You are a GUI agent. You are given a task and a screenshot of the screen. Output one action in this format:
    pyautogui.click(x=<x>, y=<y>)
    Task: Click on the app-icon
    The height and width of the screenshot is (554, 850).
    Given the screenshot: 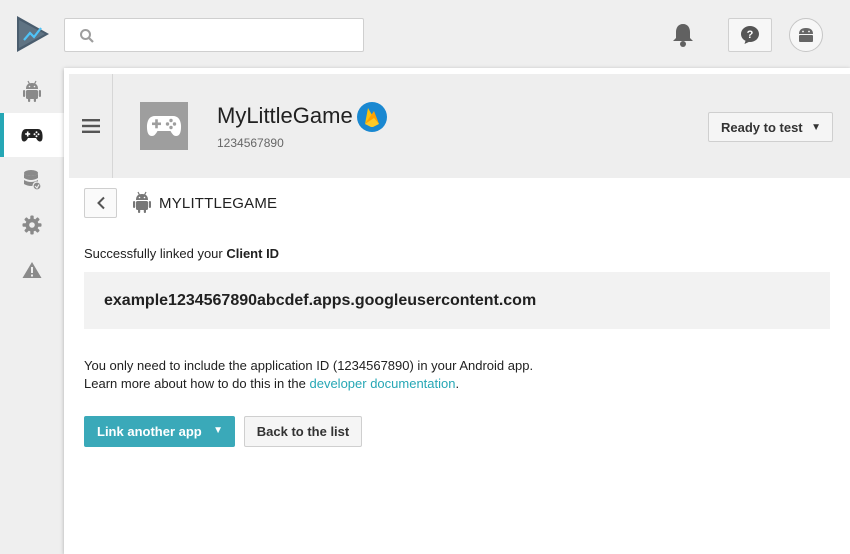 What is the action you would take?
    pyautogui.click(x=164, y=126)
    